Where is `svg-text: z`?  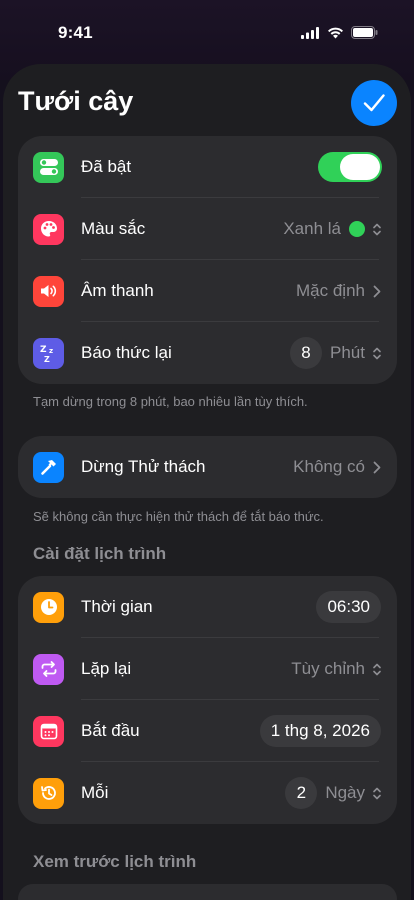
svg-text: z is located at coordinates (51, 351).